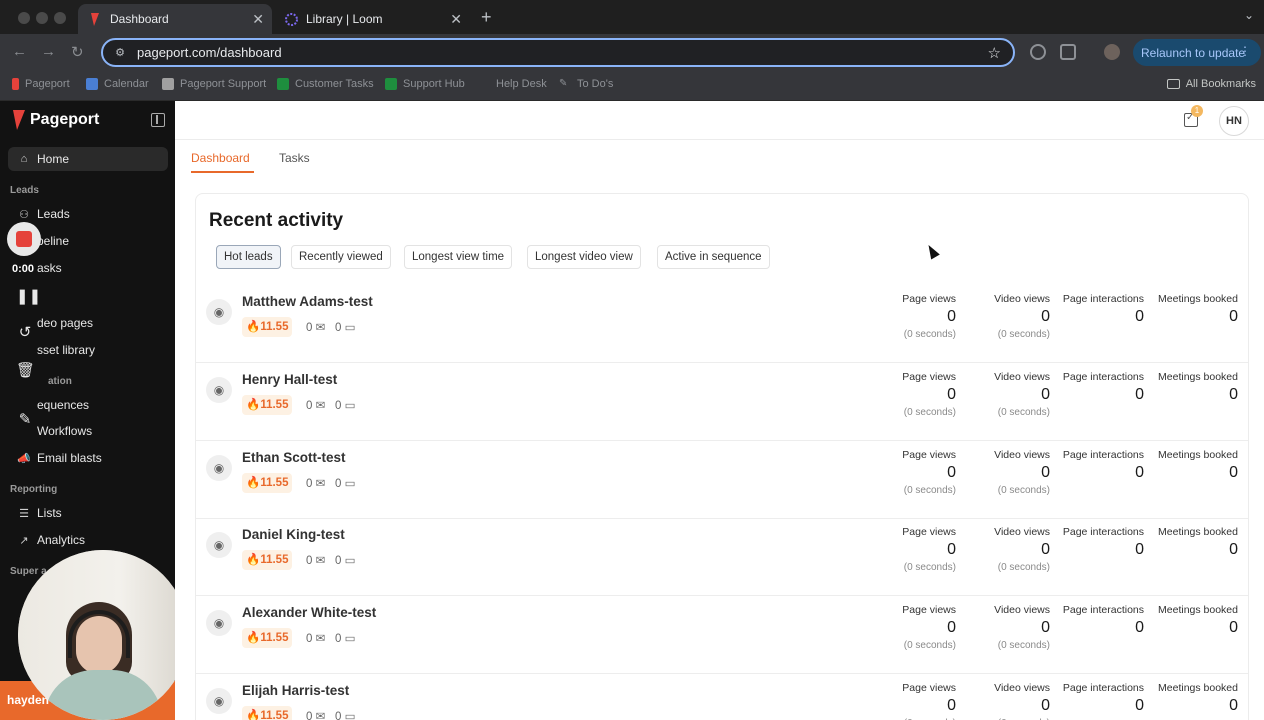 The width and height of the screenshot is (1264, 720). What do you see at coordinates (1211, 84) in the screenshot?
I see `all-bookmarks-button: All Bookmarks` at bounding box center [1211, 84].